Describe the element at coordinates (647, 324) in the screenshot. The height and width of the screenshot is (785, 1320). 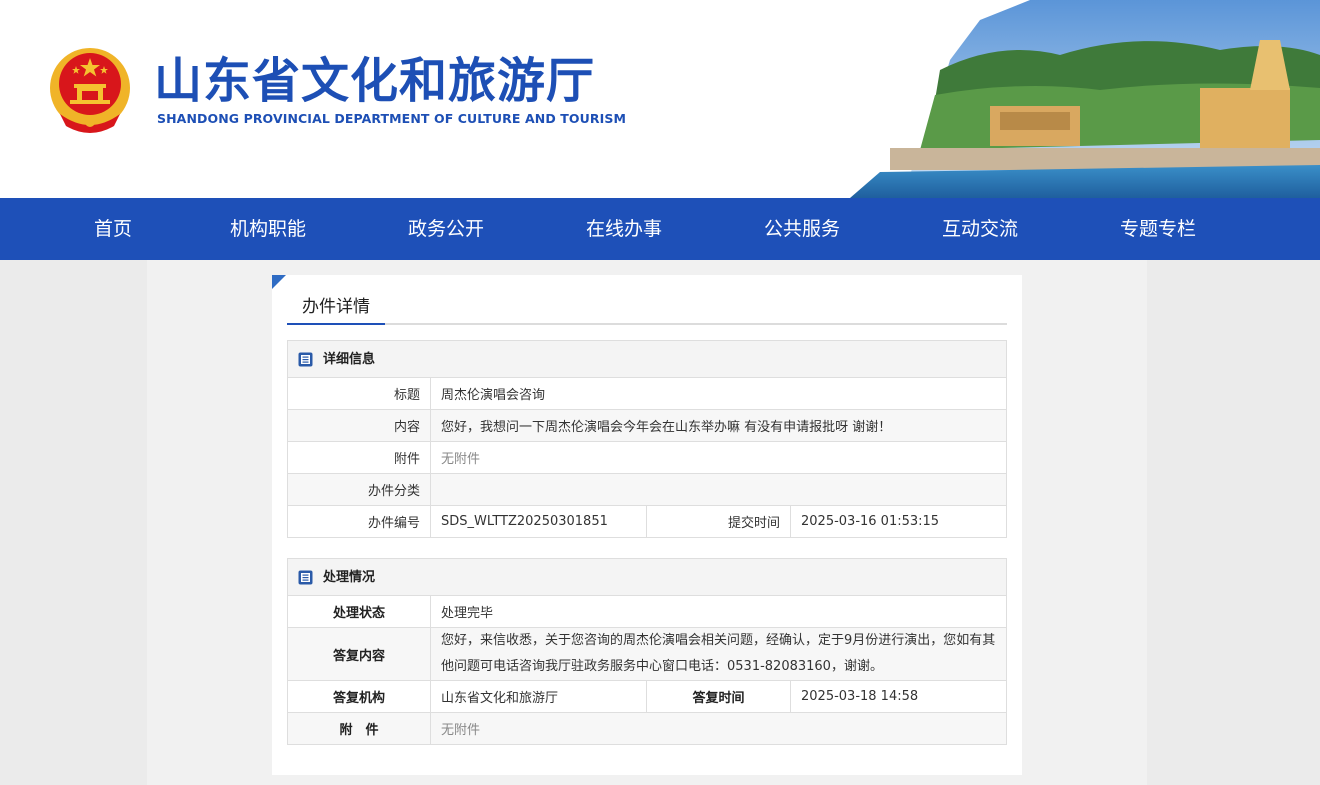
I see `title-divider` at that location.